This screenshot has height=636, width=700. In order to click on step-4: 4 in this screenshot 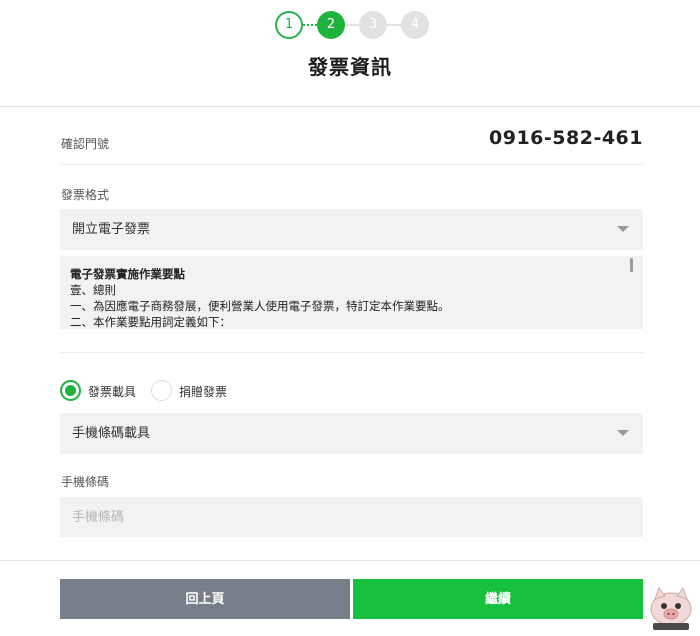, I will do `click(415, 25)`.